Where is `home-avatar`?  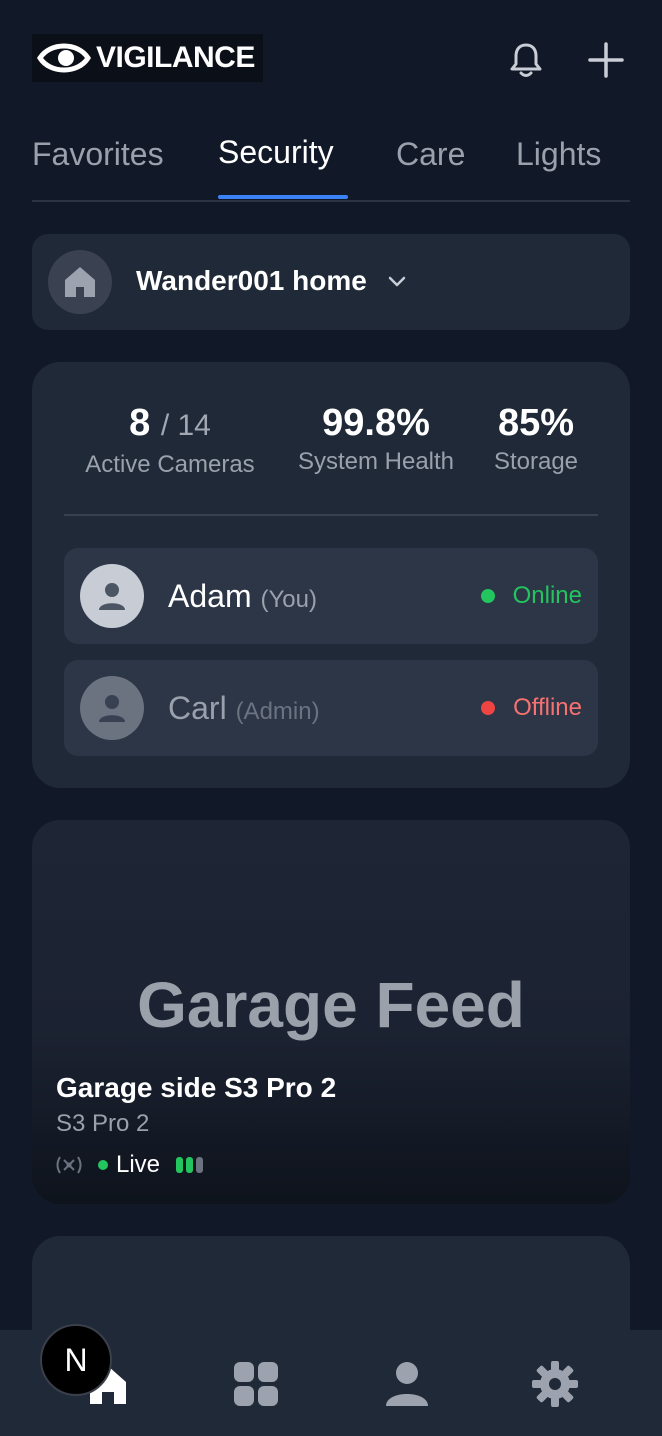
home-avatar is located at coordinates (80, 282).